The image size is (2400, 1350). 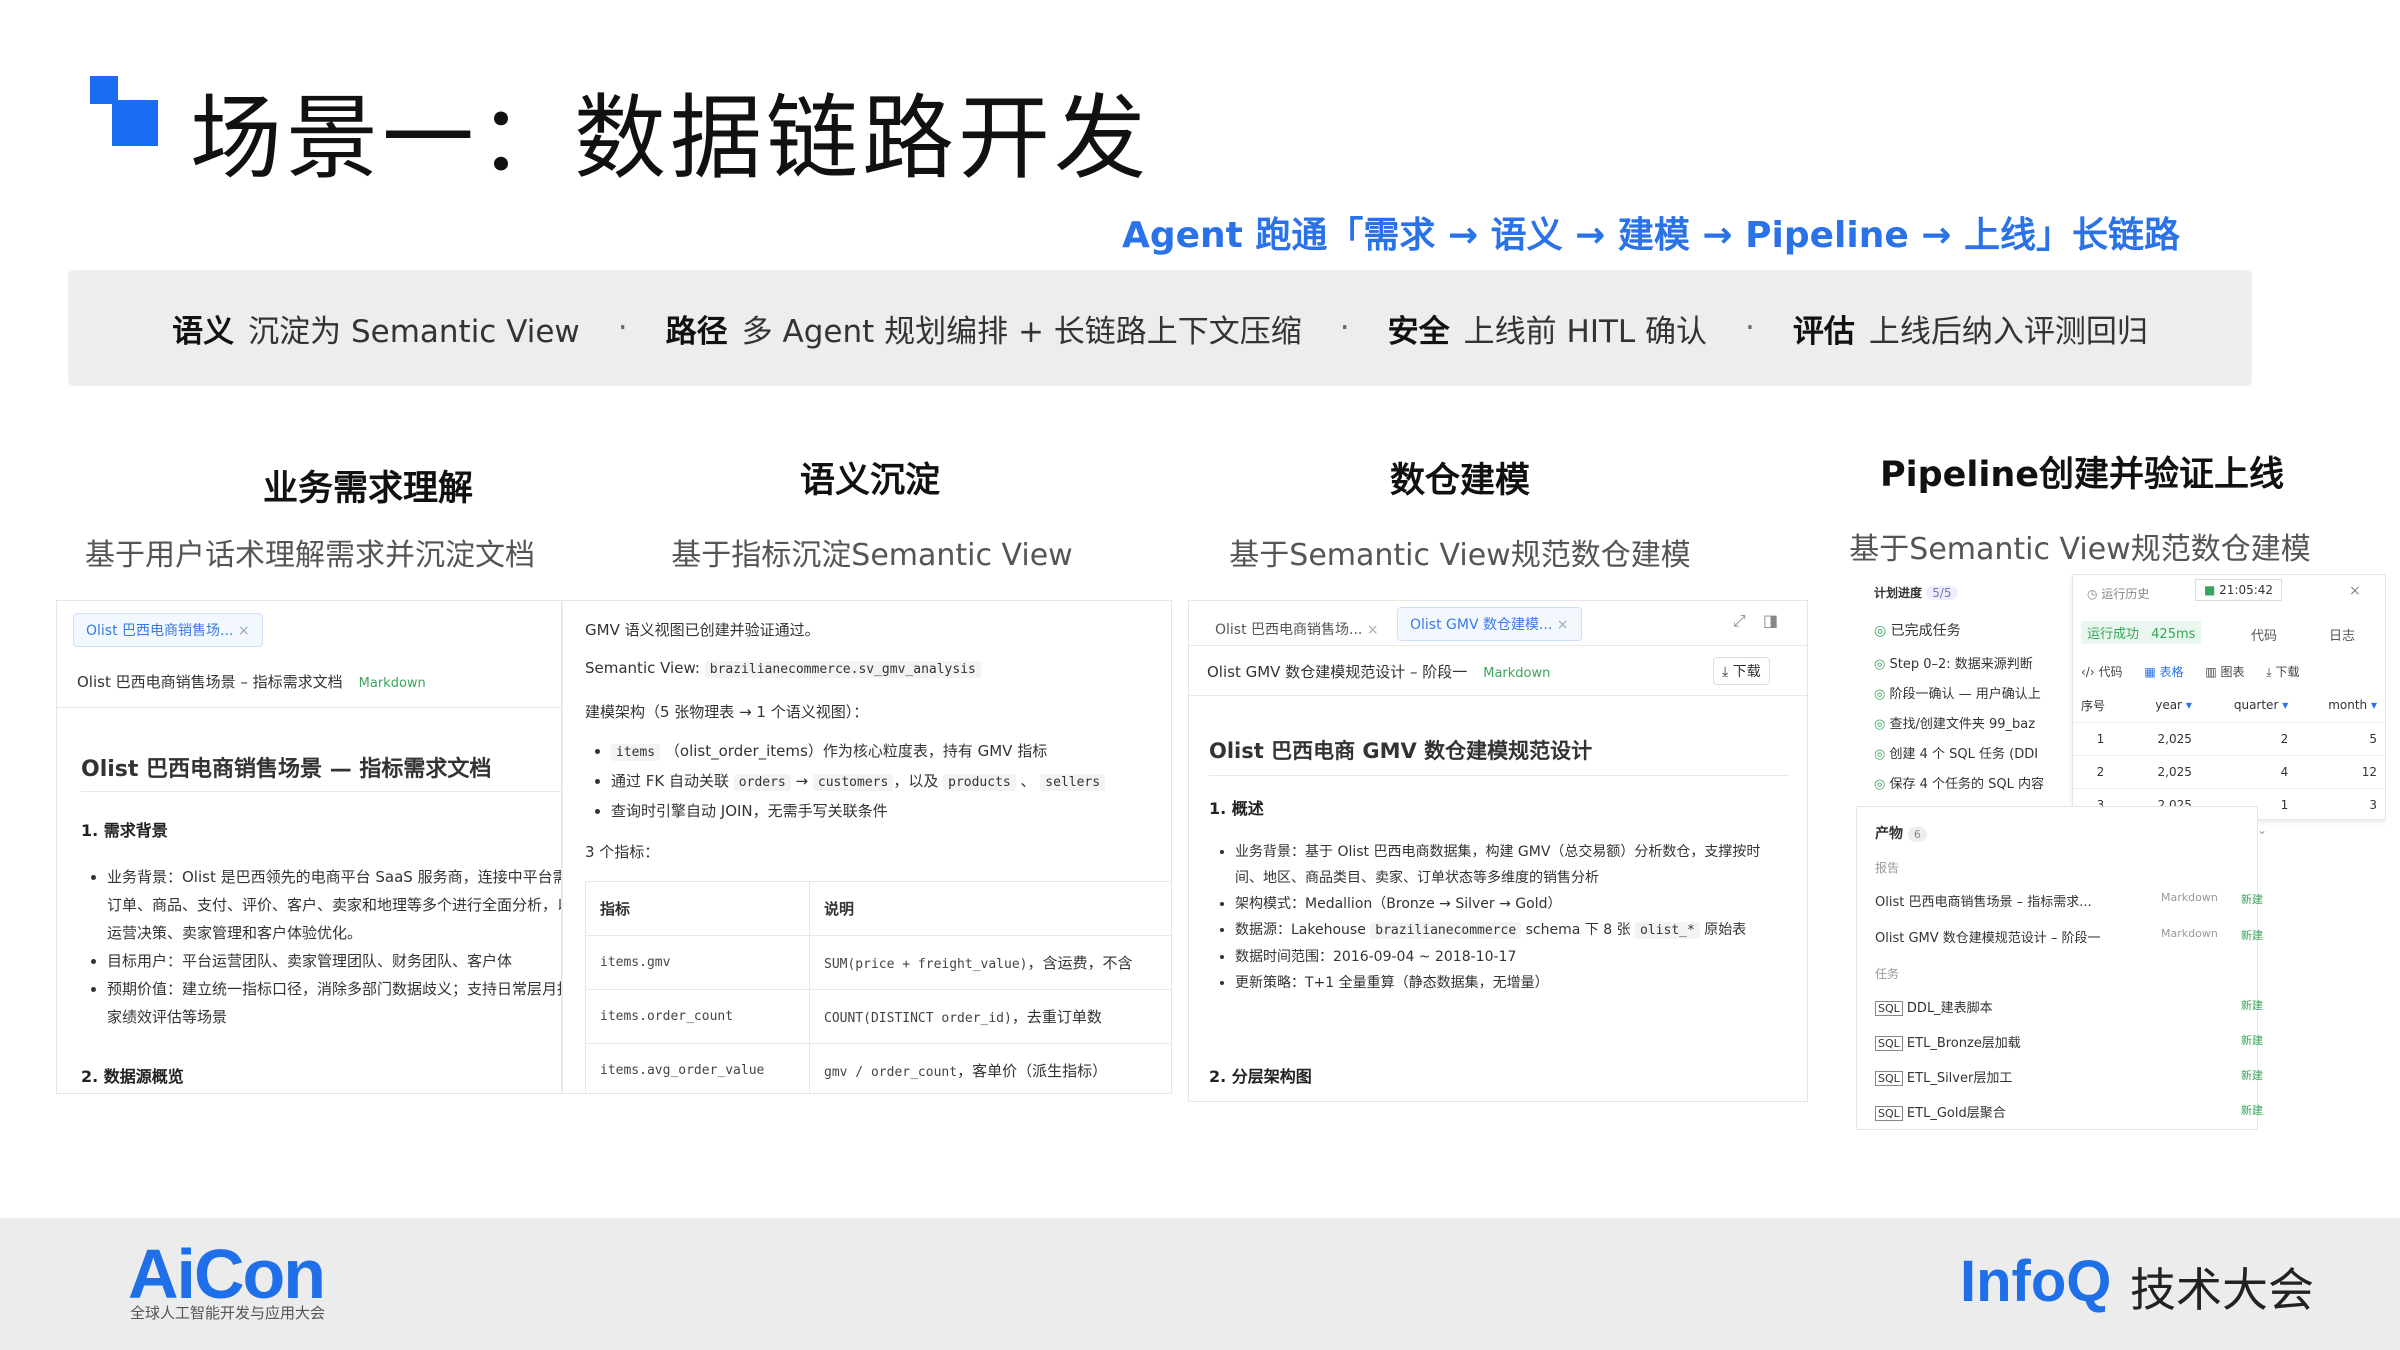 I want to click on products-count: 6, so click(x=1917, y=834).